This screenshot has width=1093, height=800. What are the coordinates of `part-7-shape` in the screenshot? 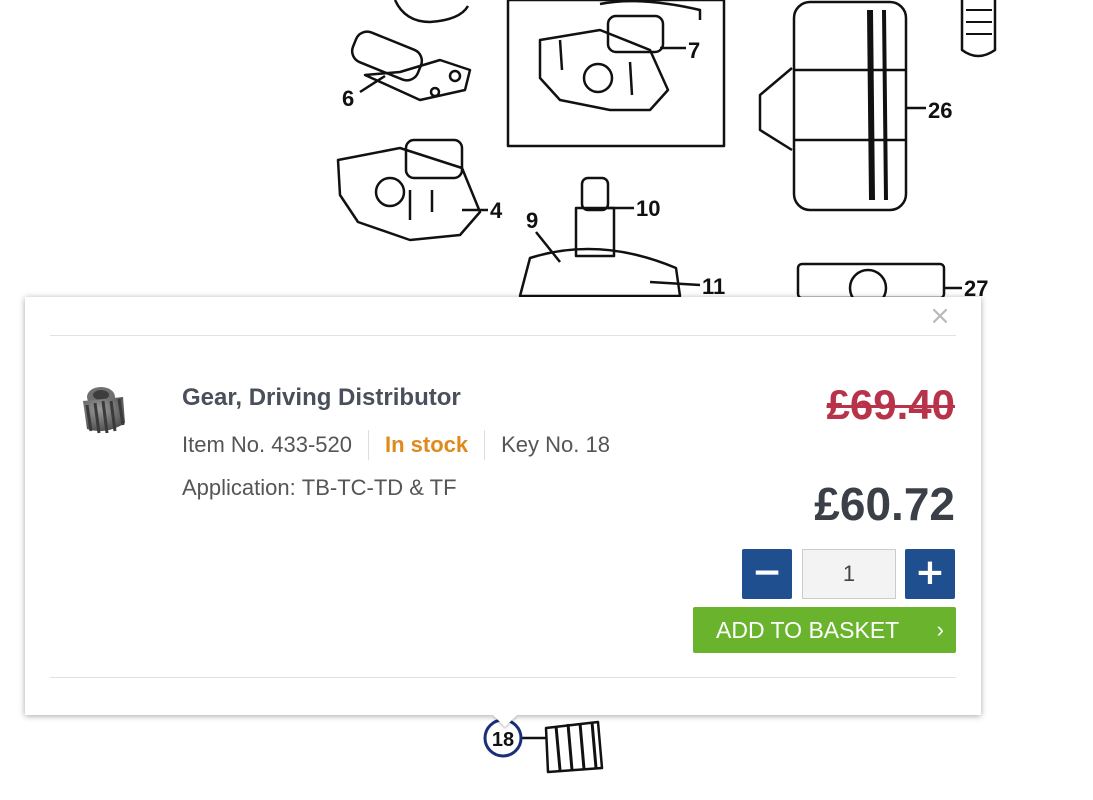 It's located at (620, 56).